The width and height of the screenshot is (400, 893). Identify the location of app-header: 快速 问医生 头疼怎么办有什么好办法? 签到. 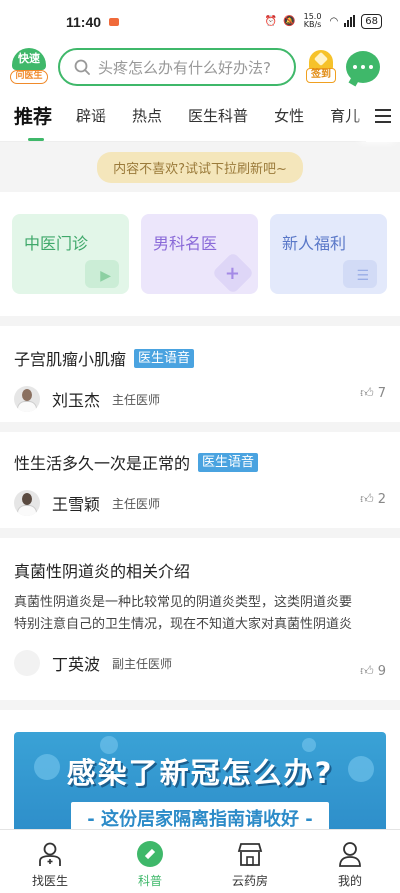
(200, 67).